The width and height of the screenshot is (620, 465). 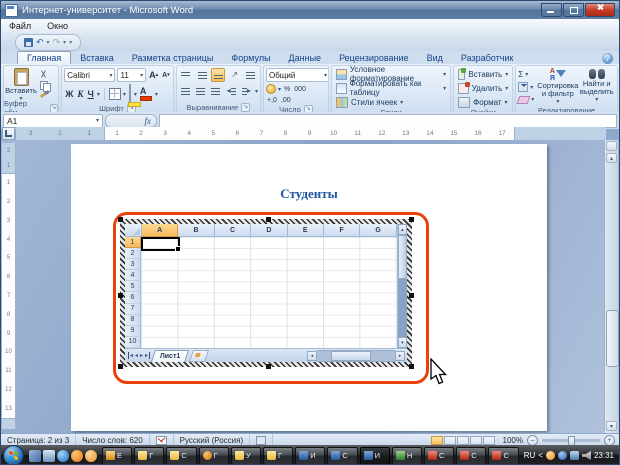 What do you see at coordinates (170, 355) in the screenshot?
I see `sheet-tab-list1: Лист1` at bounding box center [170, 355].